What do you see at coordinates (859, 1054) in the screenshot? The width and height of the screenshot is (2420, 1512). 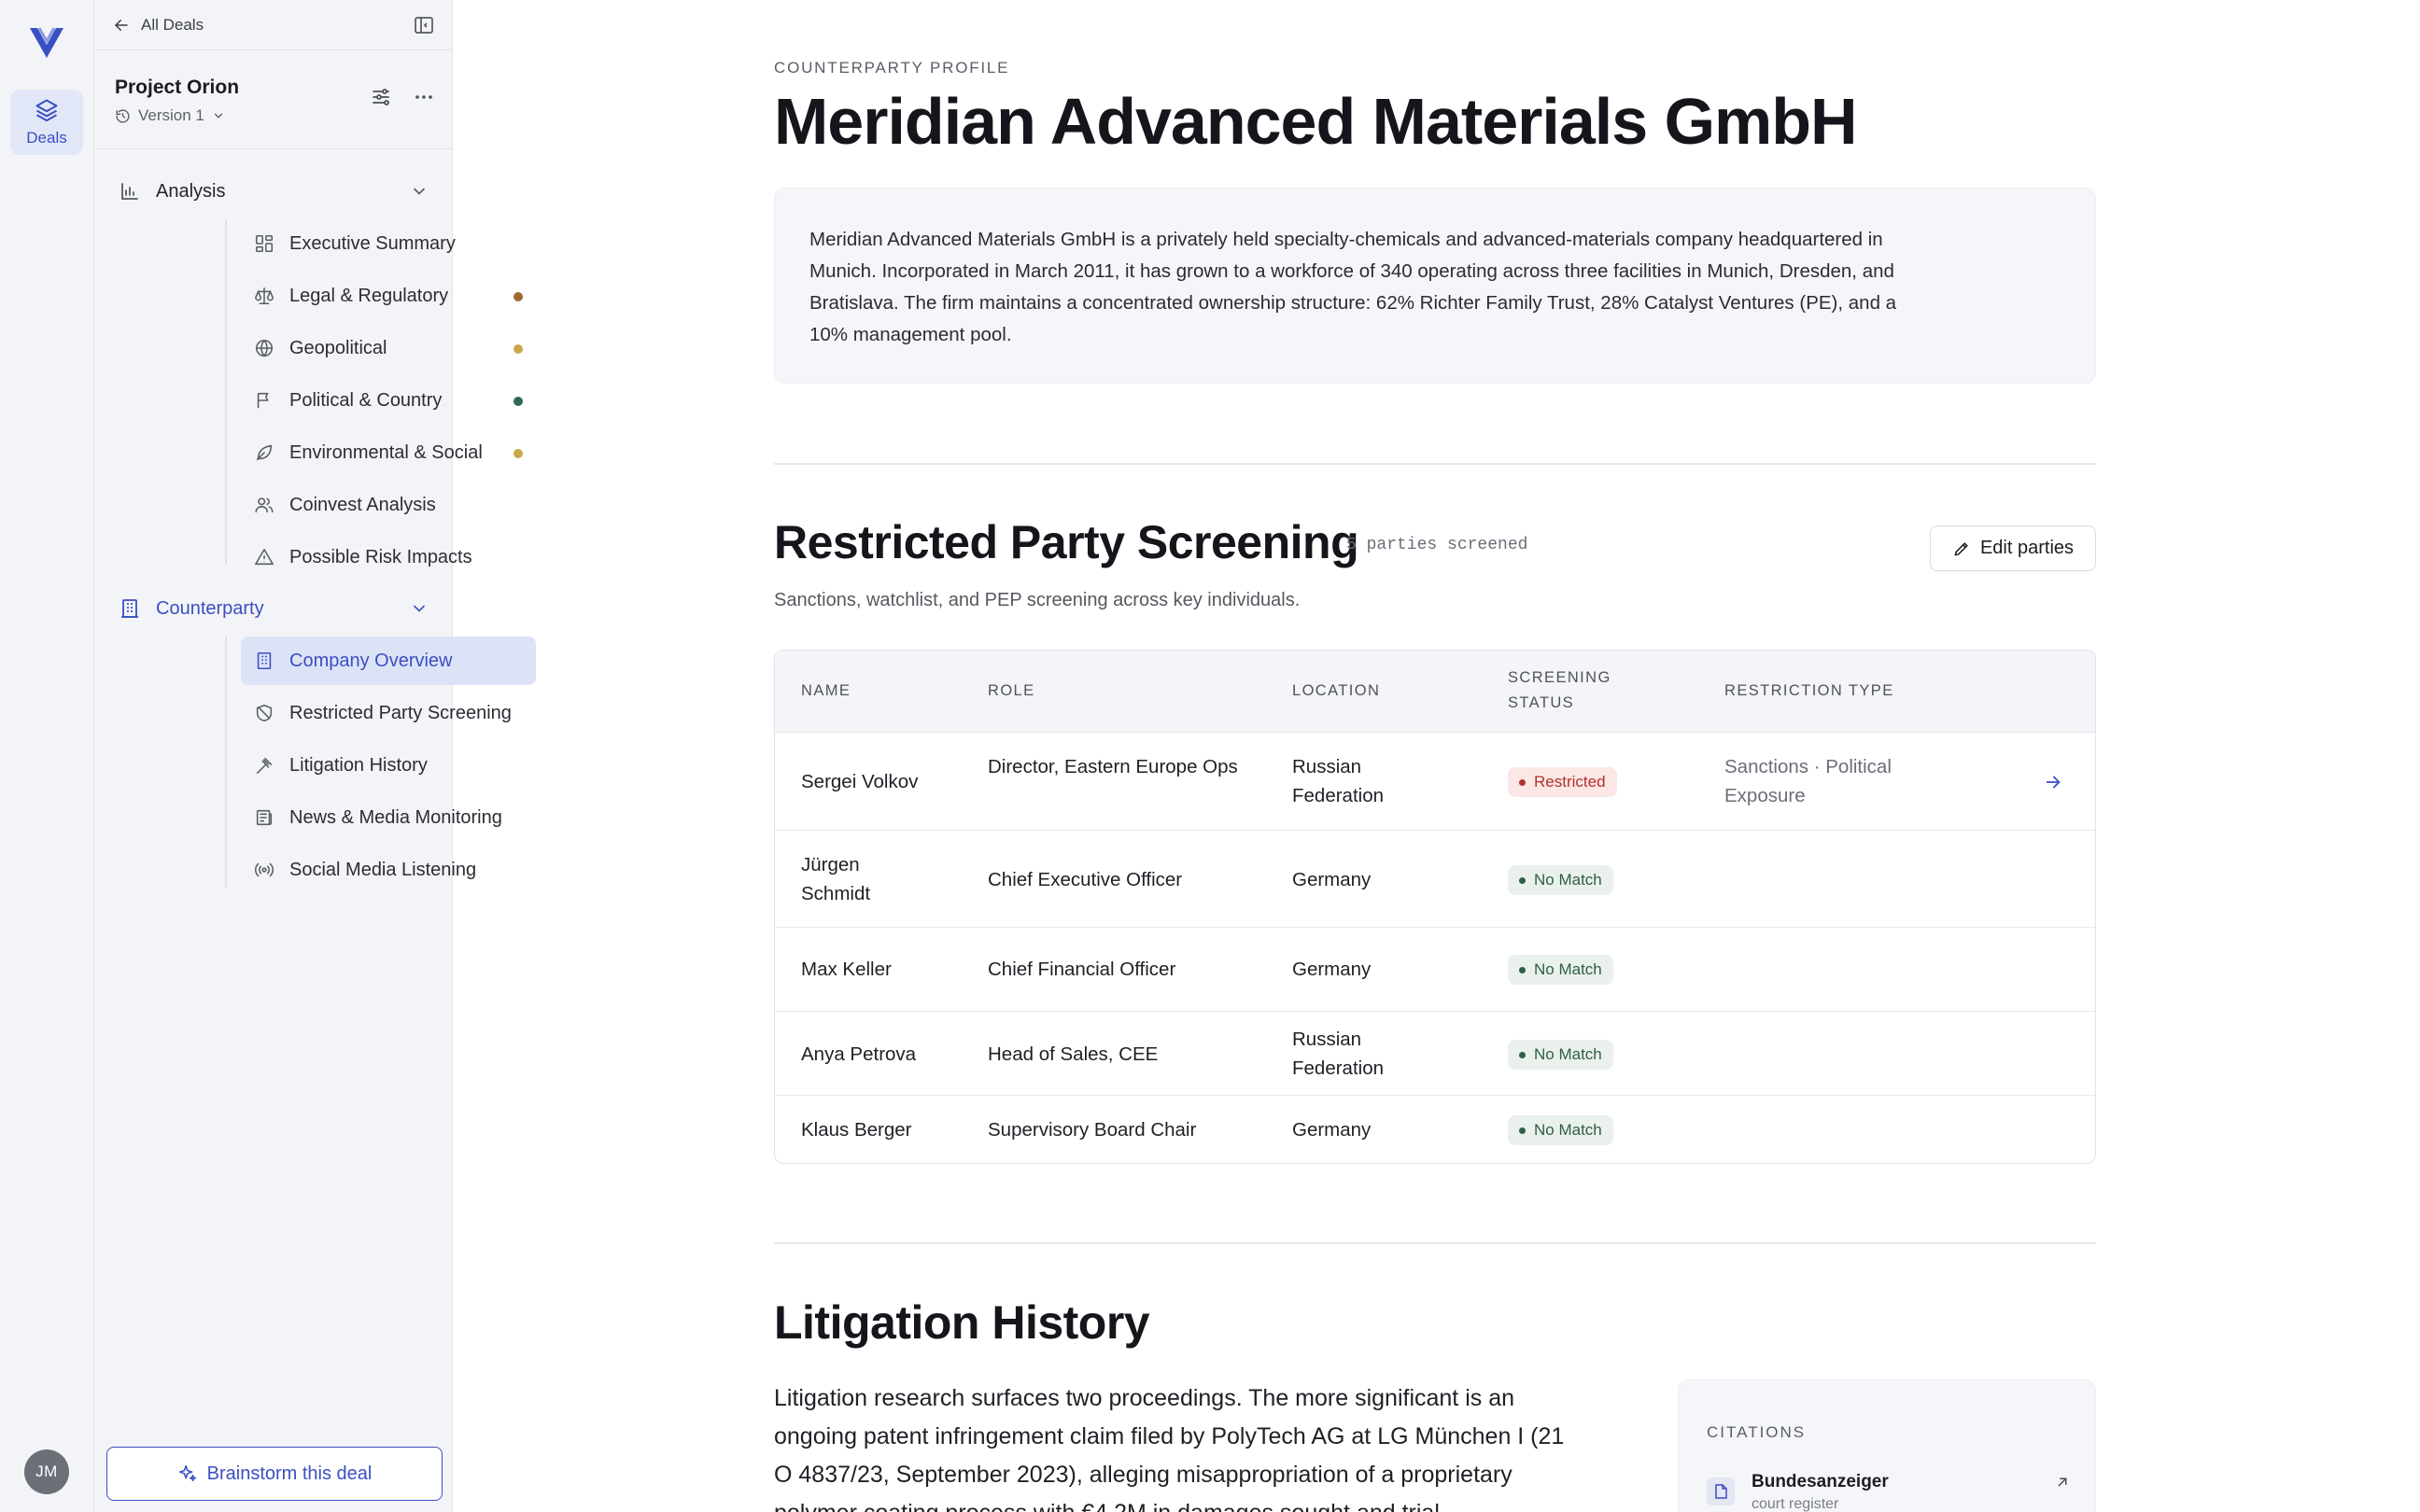 I see `party-name: Anya Petrova` at bounding box center [859, 1054].